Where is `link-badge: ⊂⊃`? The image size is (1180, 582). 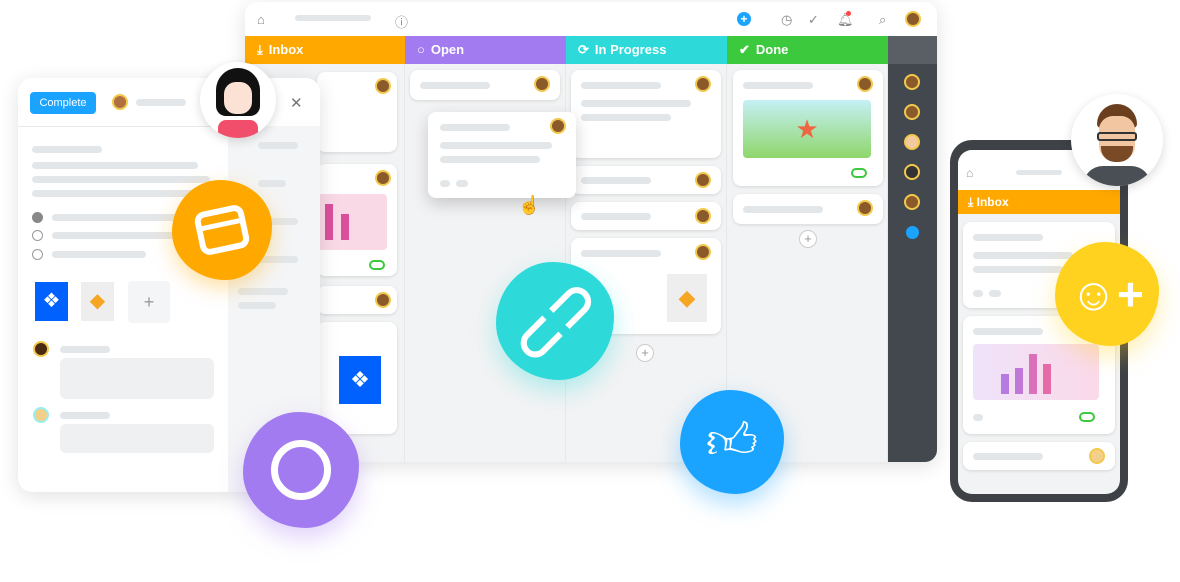 link-badge: ⊂⊃ is located at coordinates (555, 321).